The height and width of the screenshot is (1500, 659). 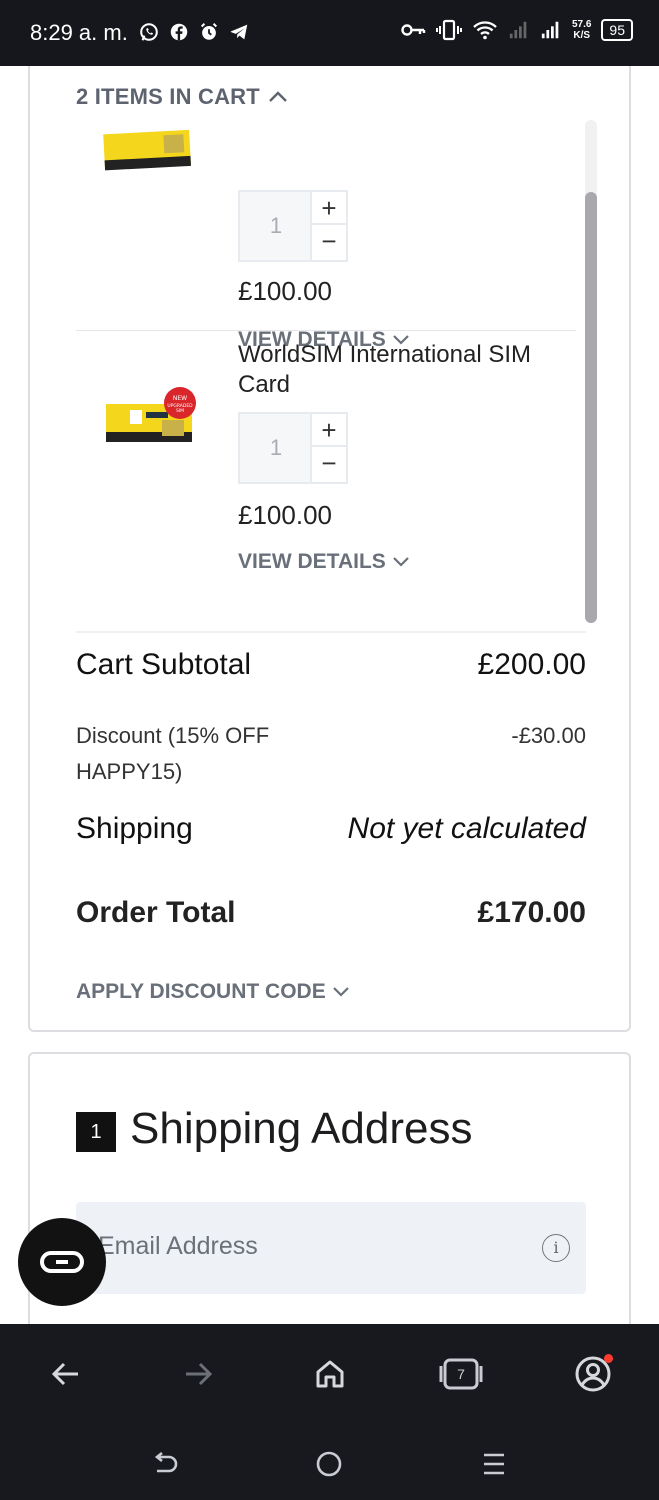 What do you see at coordinates (531, 664) in the screenshot?
I see `subtotal-value: £200.00` at bounding box center [531, 664].